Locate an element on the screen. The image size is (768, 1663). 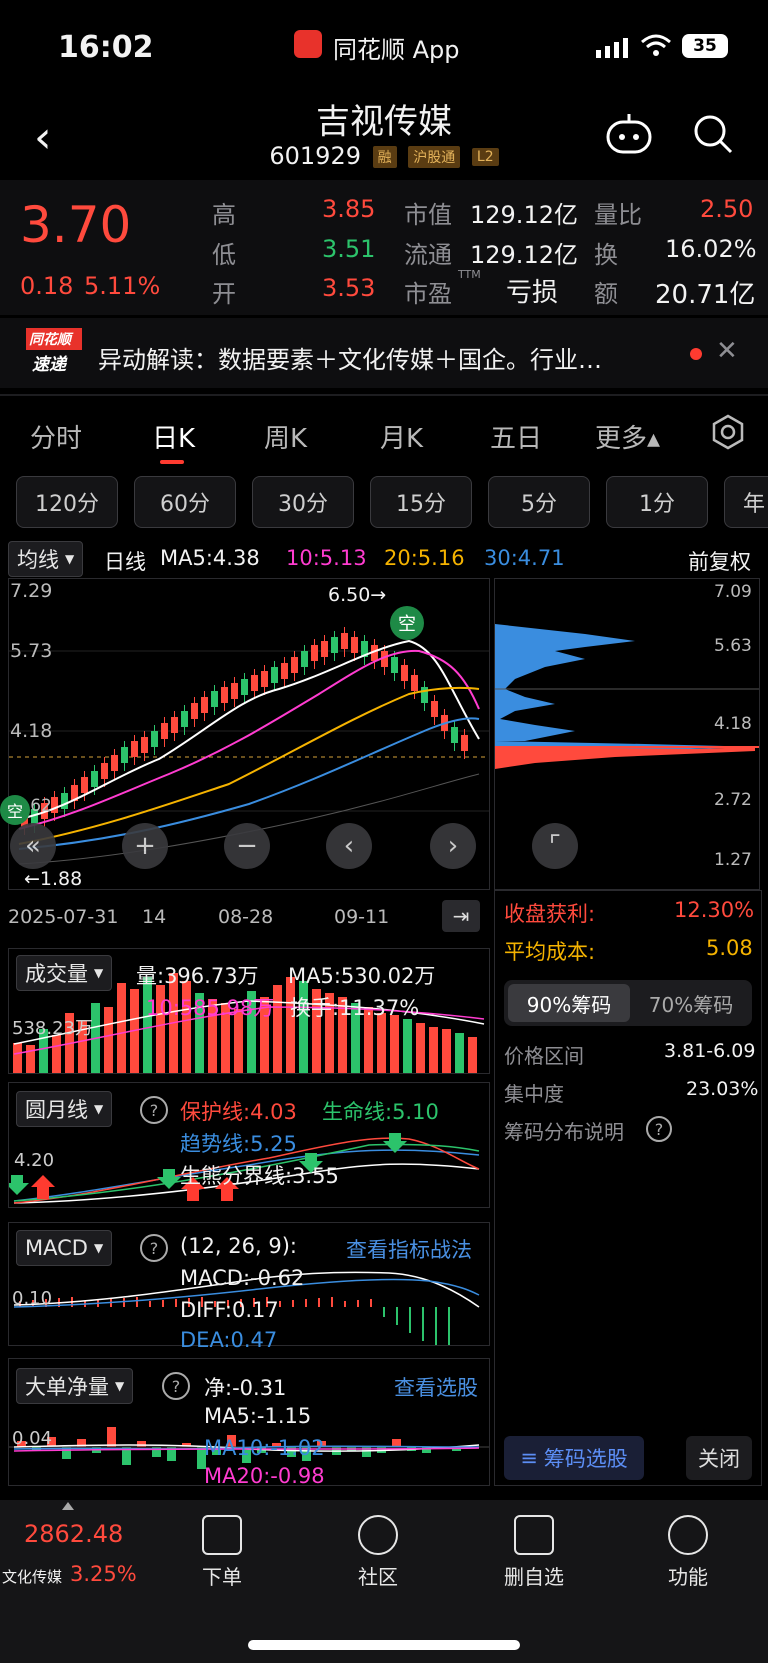
pill-15m: 15分 is located at coordinates (421, 502).